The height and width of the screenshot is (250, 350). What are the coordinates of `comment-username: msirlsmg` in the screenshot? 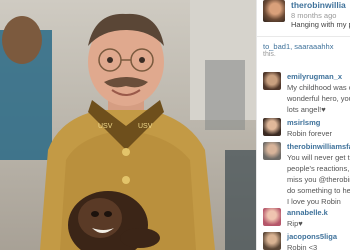 It's located at (303, 122).